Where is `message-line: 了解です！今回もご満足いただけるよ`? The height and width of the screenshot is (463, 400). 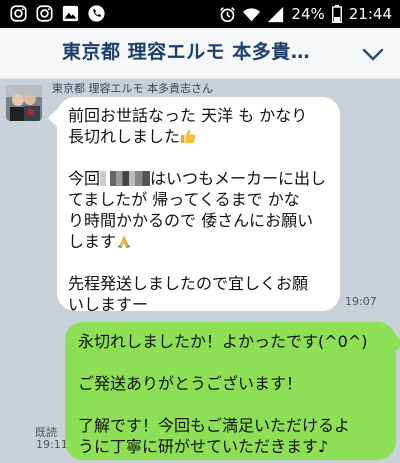
message-line: 了解です！今回もご満足いただけるよ is located at coordinates (214, 425).